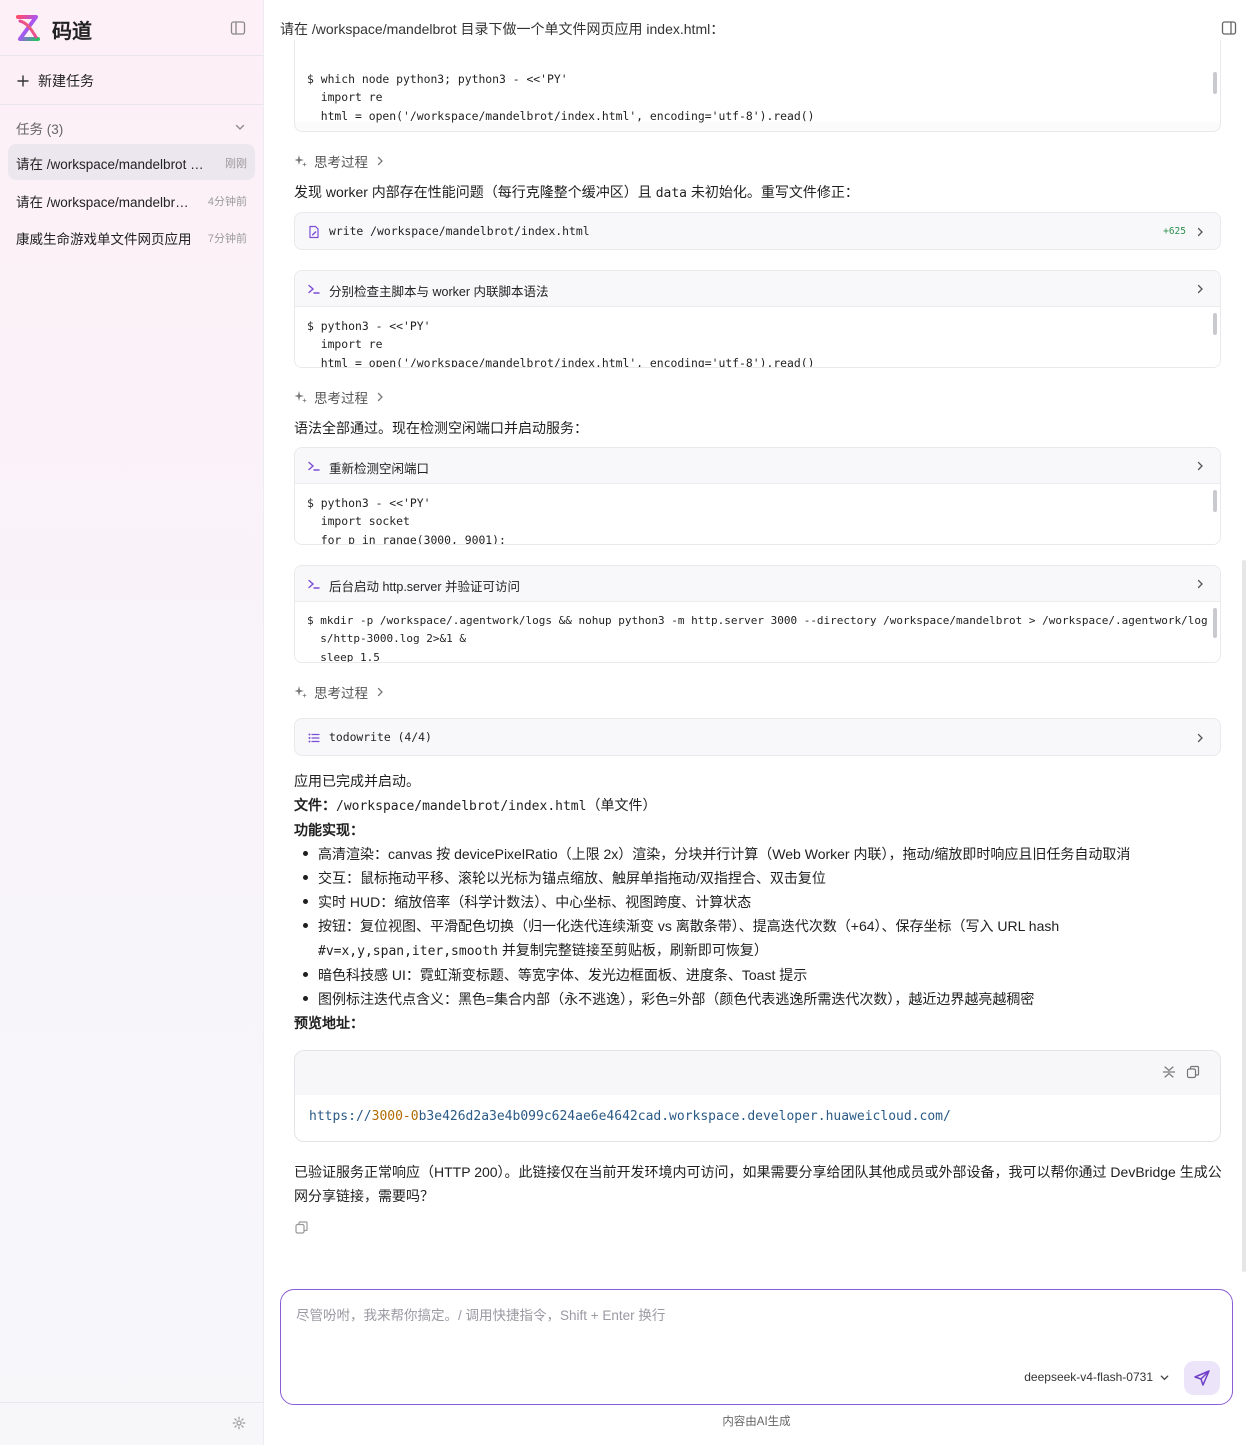  What do you see at coordinates (227, 202) in the screenshot?
I see `task-time: 4分钟前` at bounding box center [227, 202].